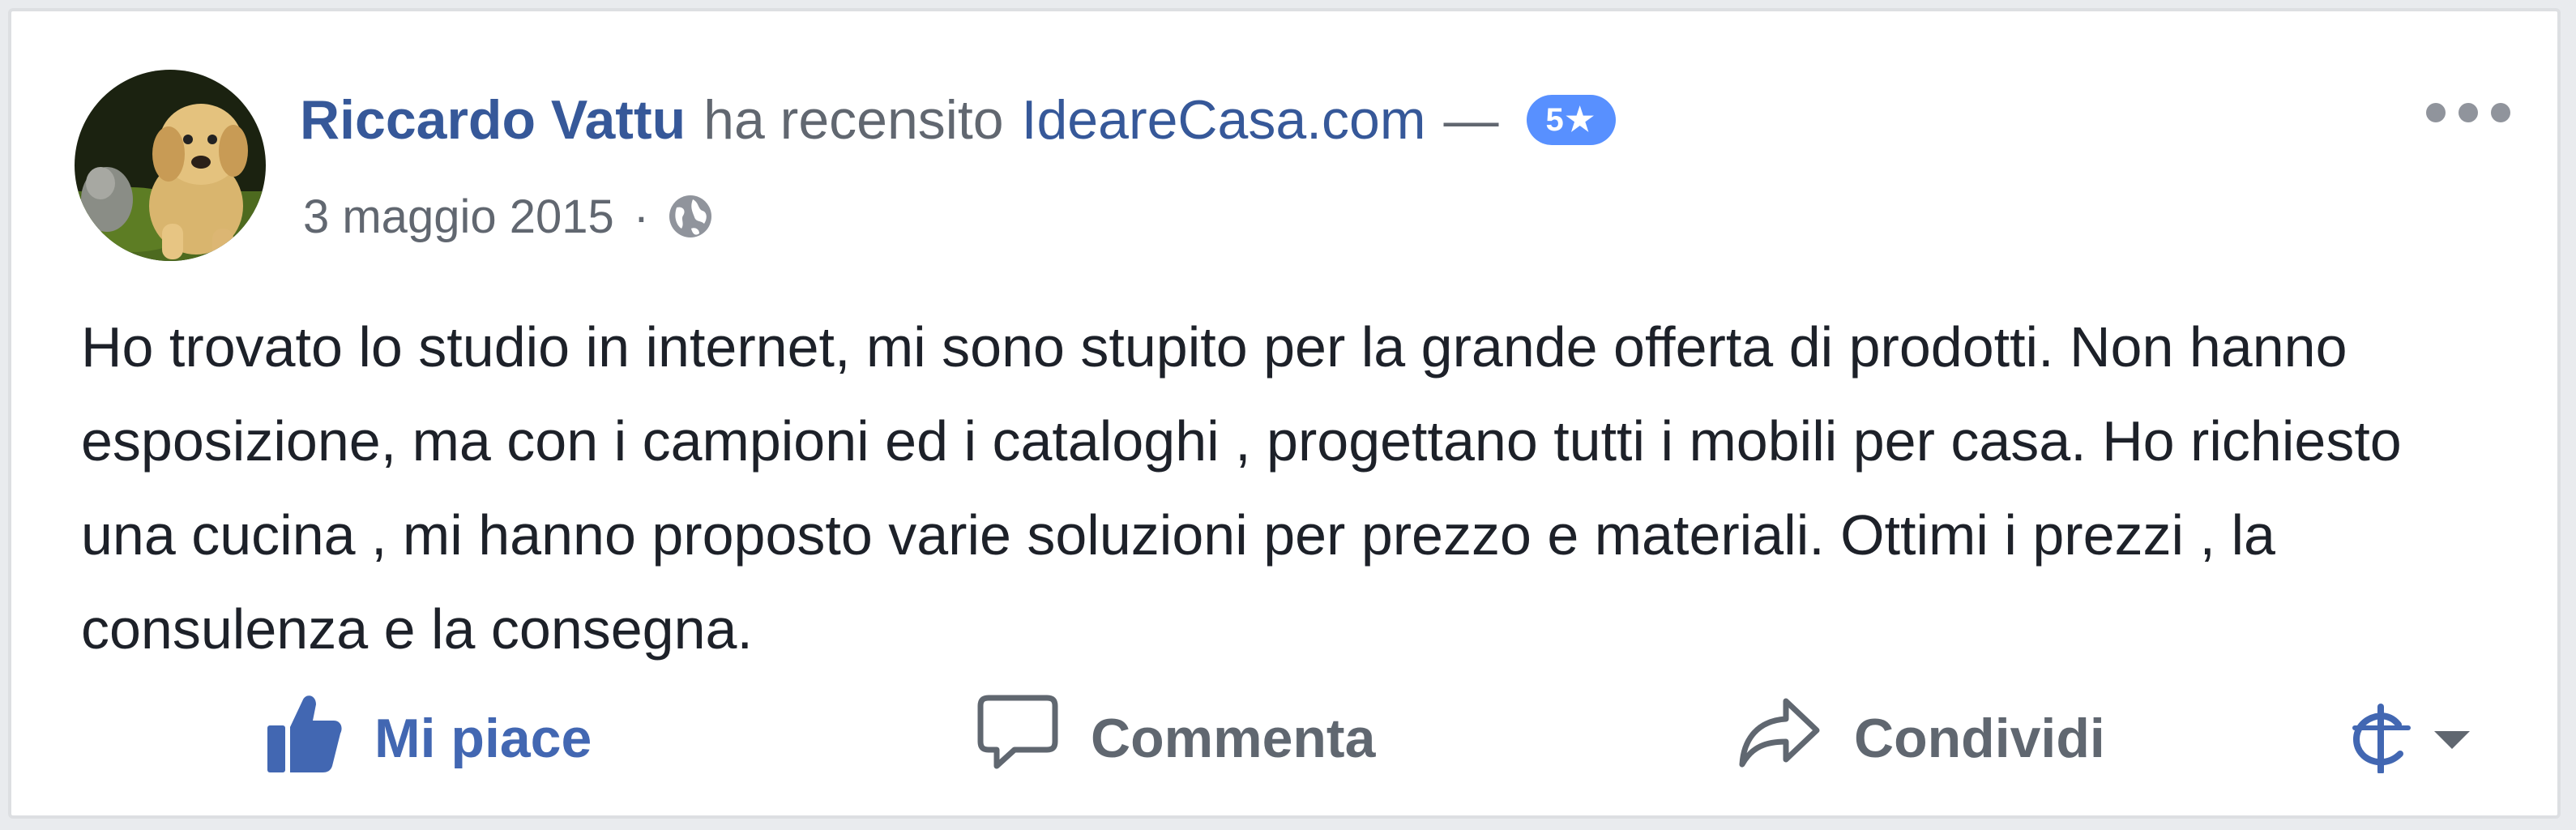 This screenshot has width=2576, height=830. I want to click on puppy-photo, so click(170, 166).